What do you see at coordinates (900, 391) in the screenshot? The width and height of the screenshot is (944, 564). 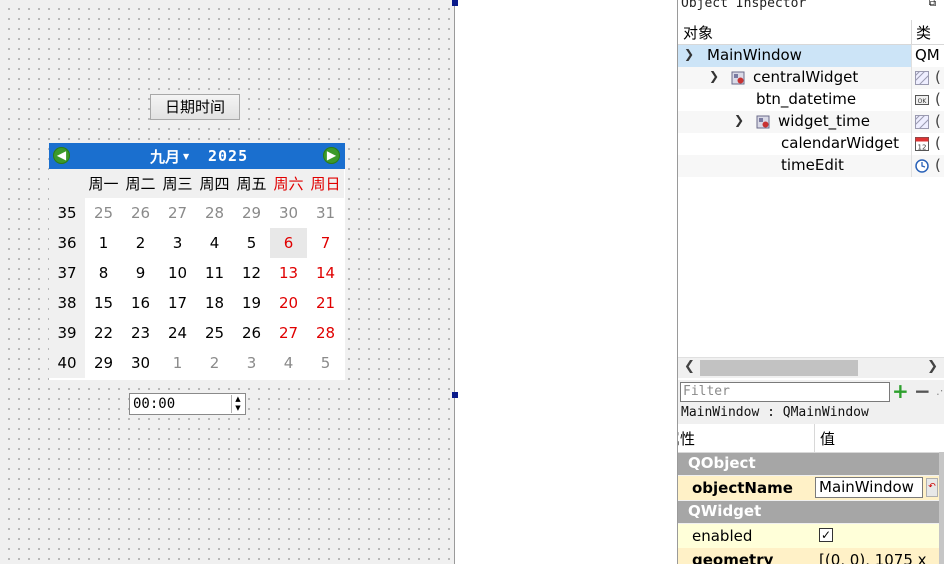 I see `plus-icon: +` at bounding box center [900, 391].